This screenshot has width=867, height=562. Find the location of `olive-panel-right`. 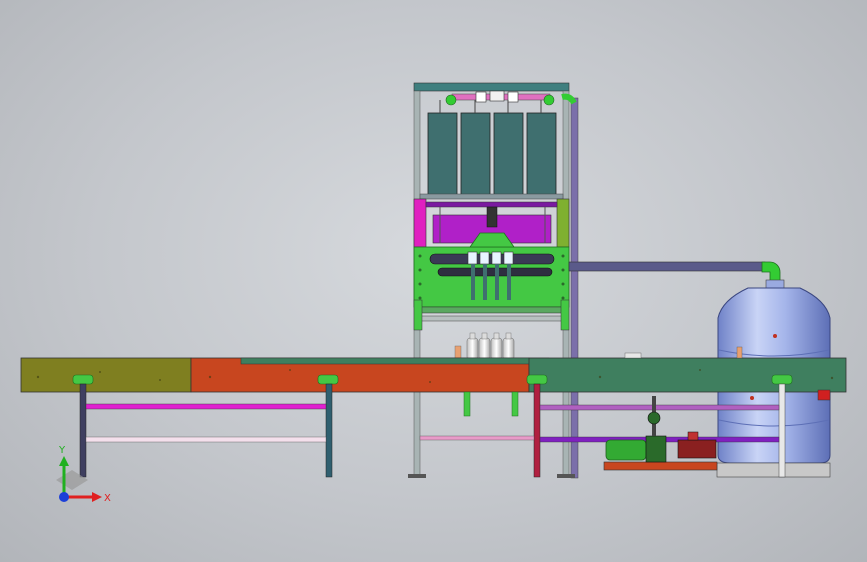

olive-panel-right is located at coordinates (563, 223).